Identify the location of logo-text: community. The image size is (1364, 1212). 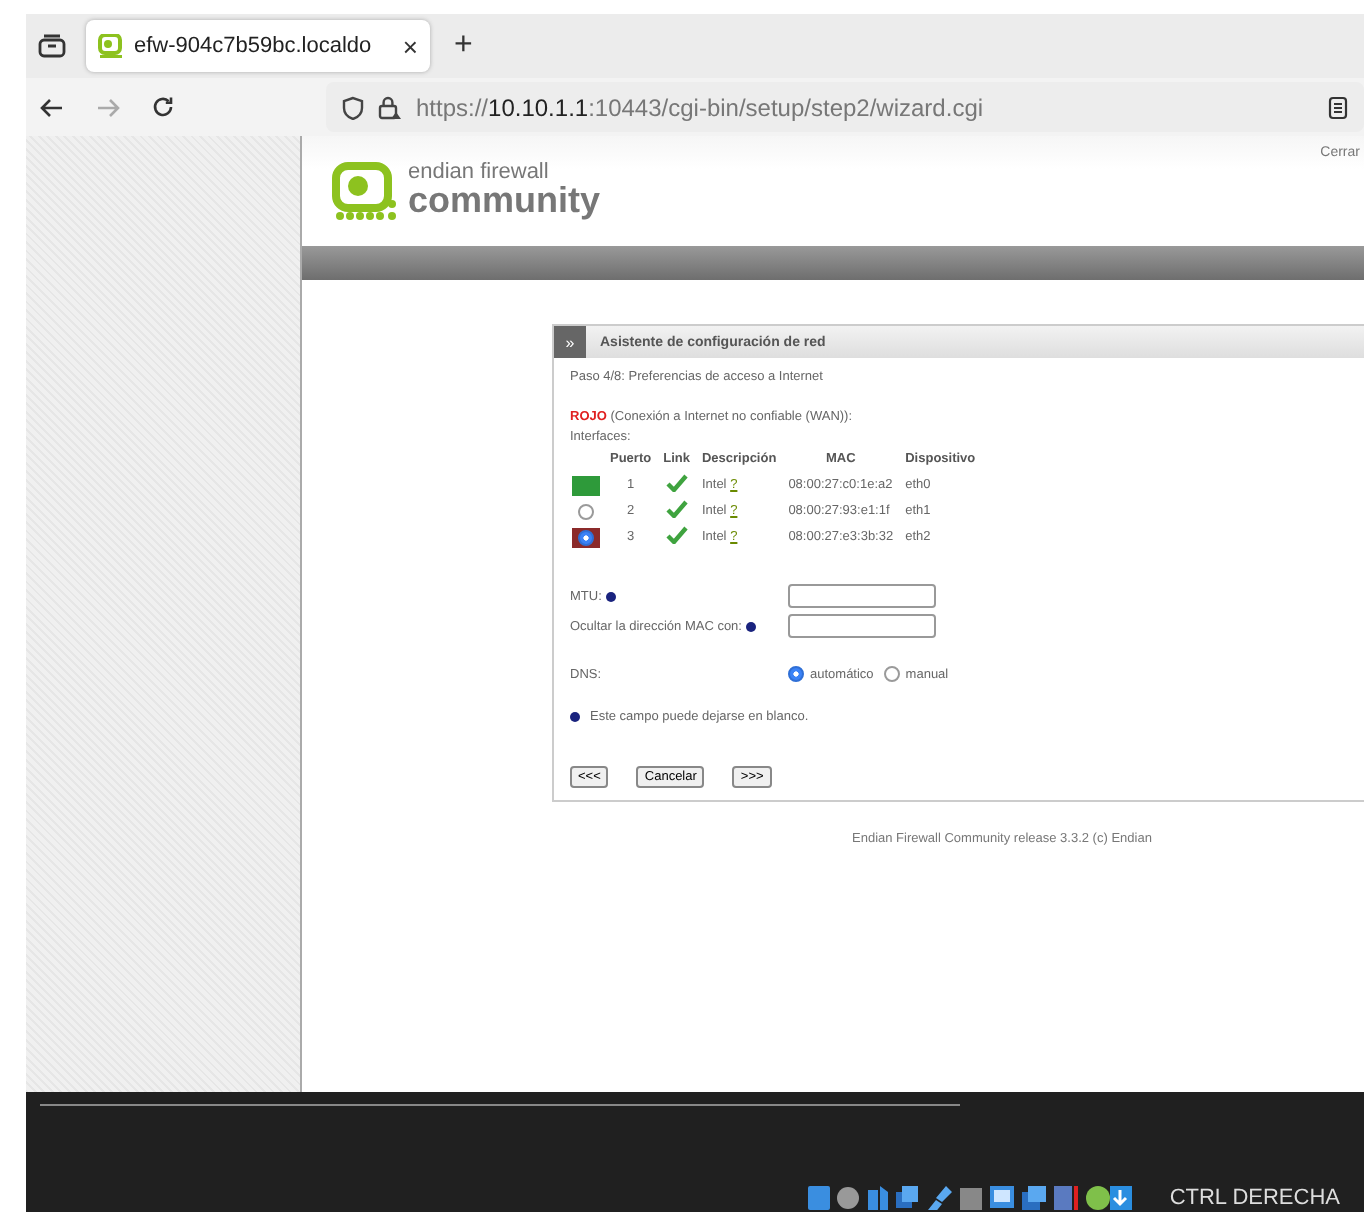
(504, 201).